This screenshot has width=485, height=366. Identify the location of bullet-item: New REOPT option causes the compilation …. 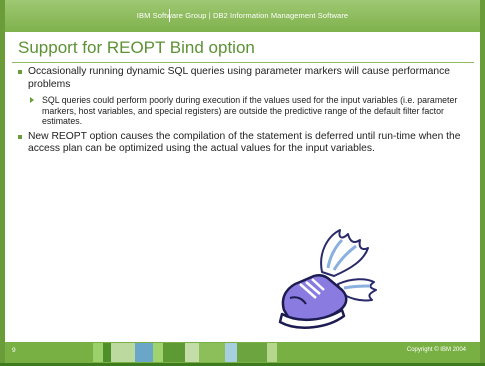
(244, 143).